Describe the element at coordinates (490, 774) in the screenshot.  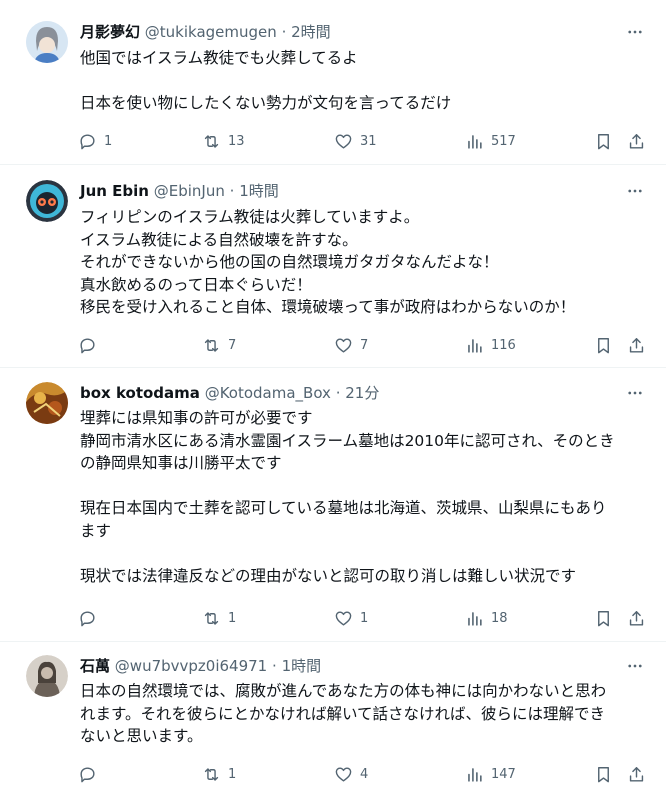
I see `views-button: 147` at that location.